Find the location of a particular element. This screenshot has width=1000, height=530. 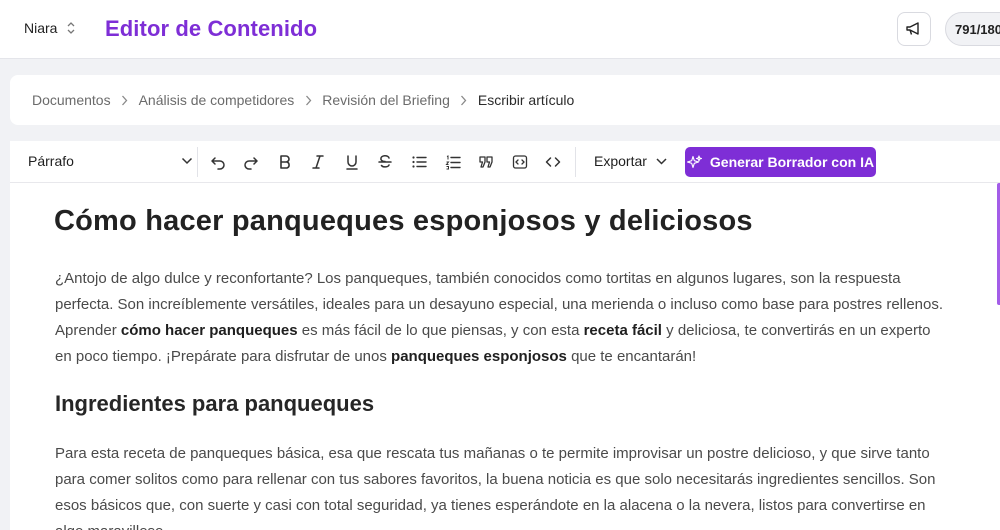

workspace-selector: Niara is located at coordinates (50, 28).